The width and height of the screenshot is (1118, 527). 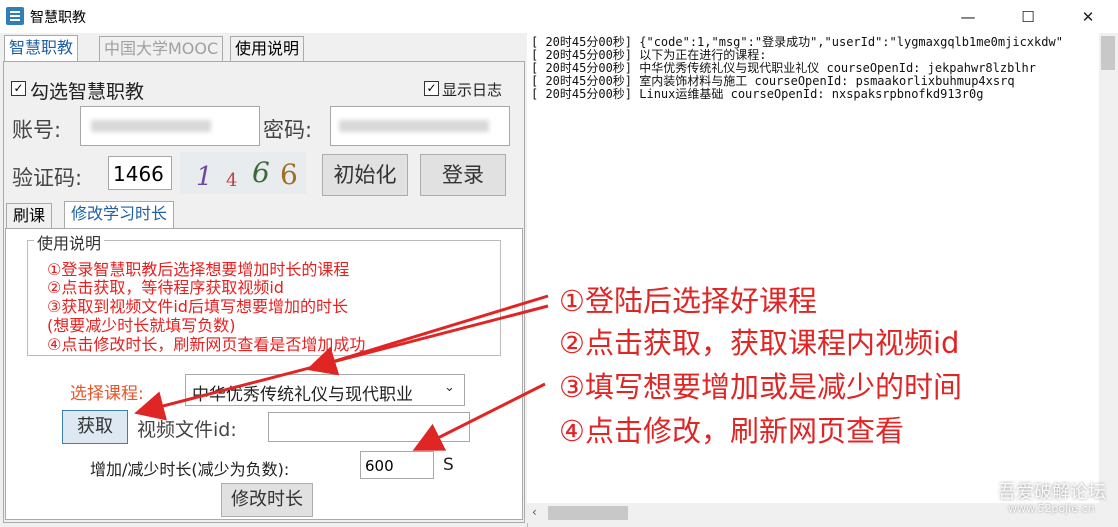 What do you see at coordinates (1052, 492) in the screenshot?
I see `watermark: 吾爱破解论坛` at bounding box center [1052, 492].